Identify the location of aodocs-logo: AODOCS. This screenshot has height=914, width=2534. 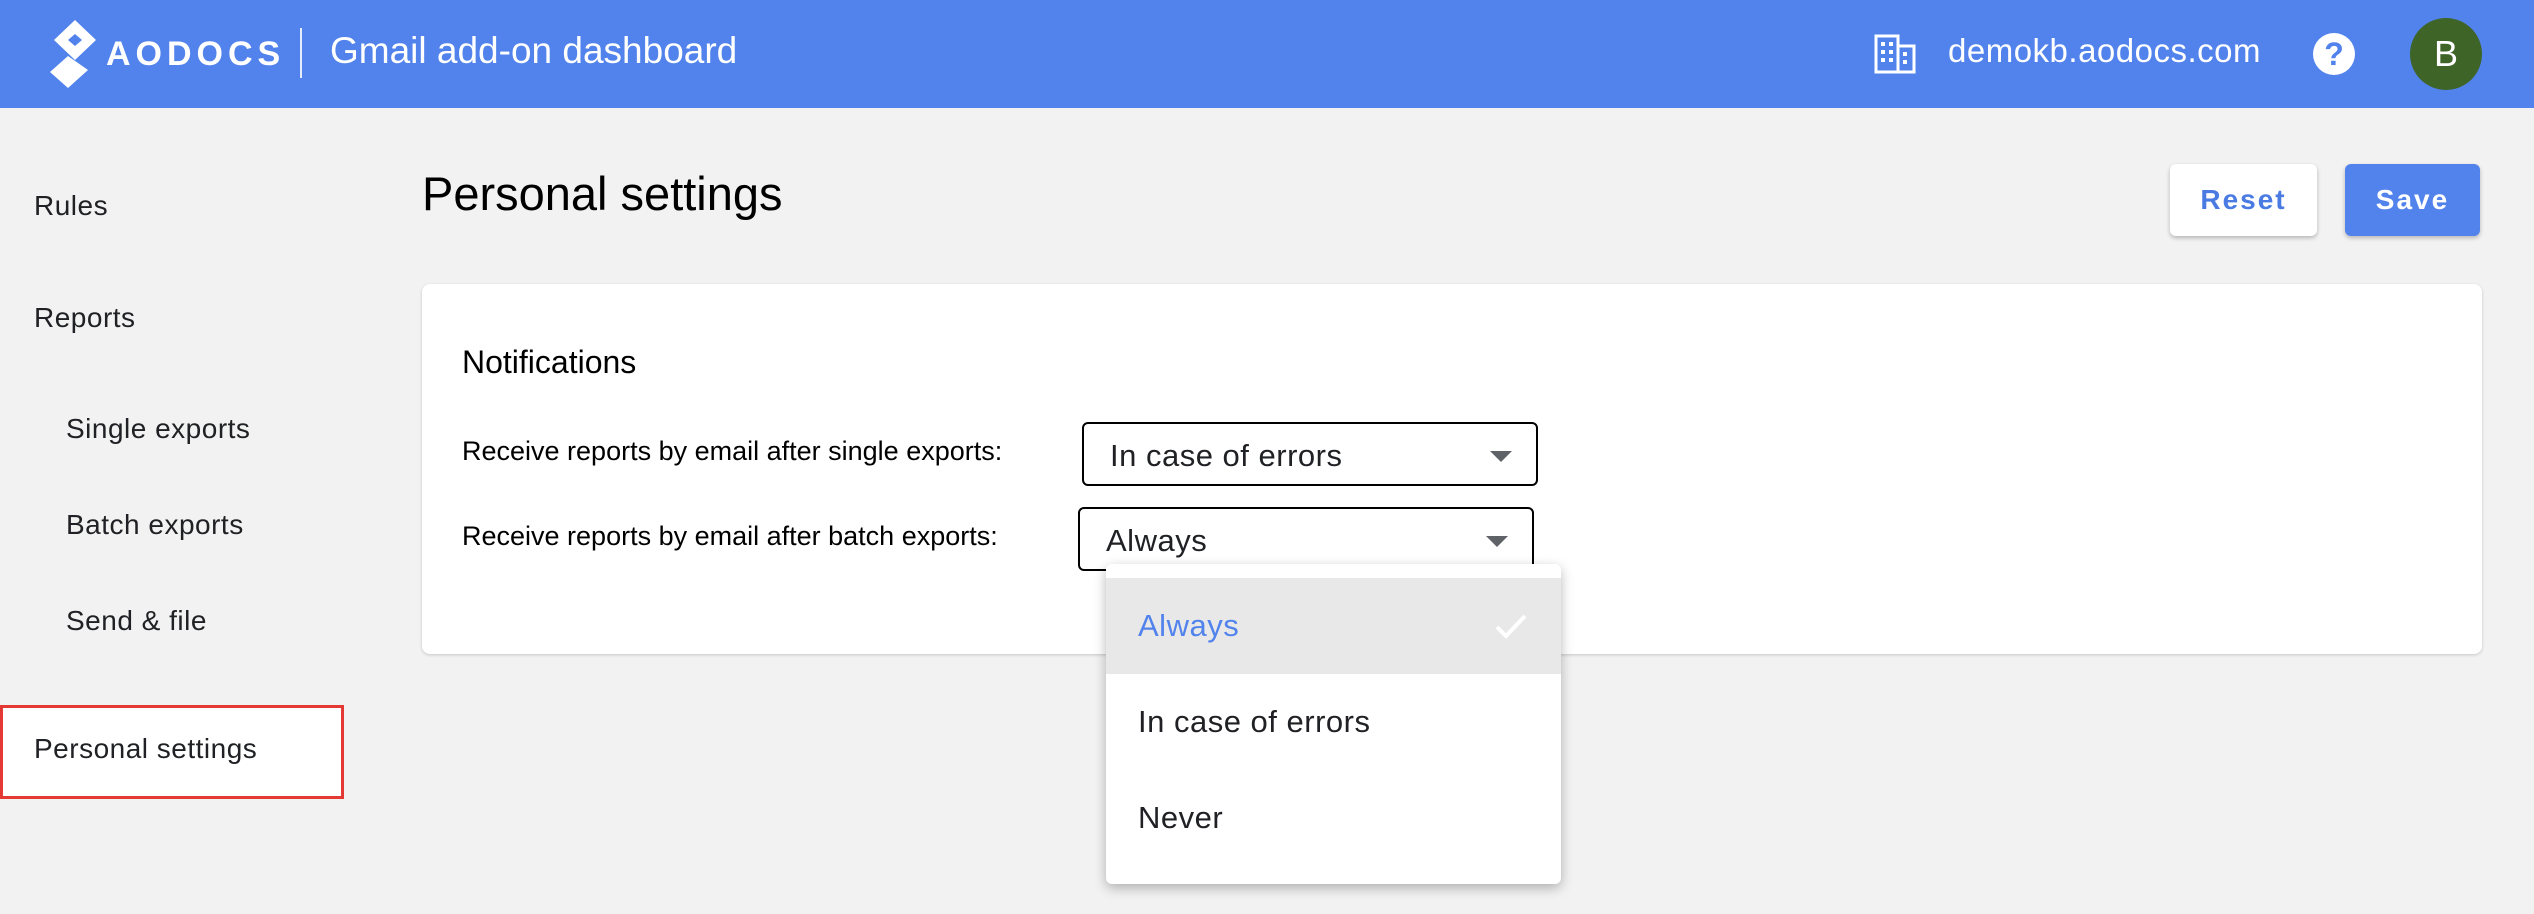
(166, 54).